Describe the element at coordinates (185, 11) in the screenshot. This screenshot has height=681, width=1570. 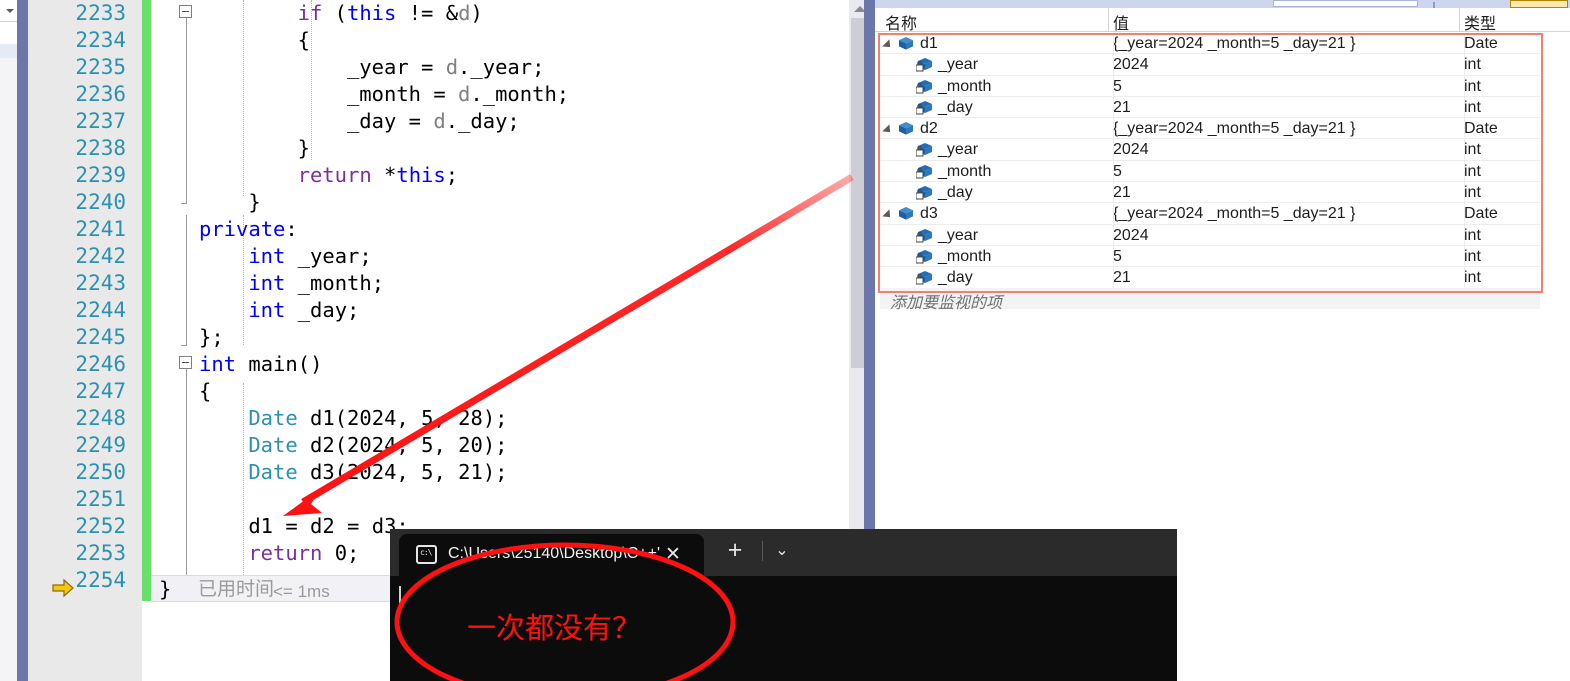
I see `collapse-toggle-if` at that location.